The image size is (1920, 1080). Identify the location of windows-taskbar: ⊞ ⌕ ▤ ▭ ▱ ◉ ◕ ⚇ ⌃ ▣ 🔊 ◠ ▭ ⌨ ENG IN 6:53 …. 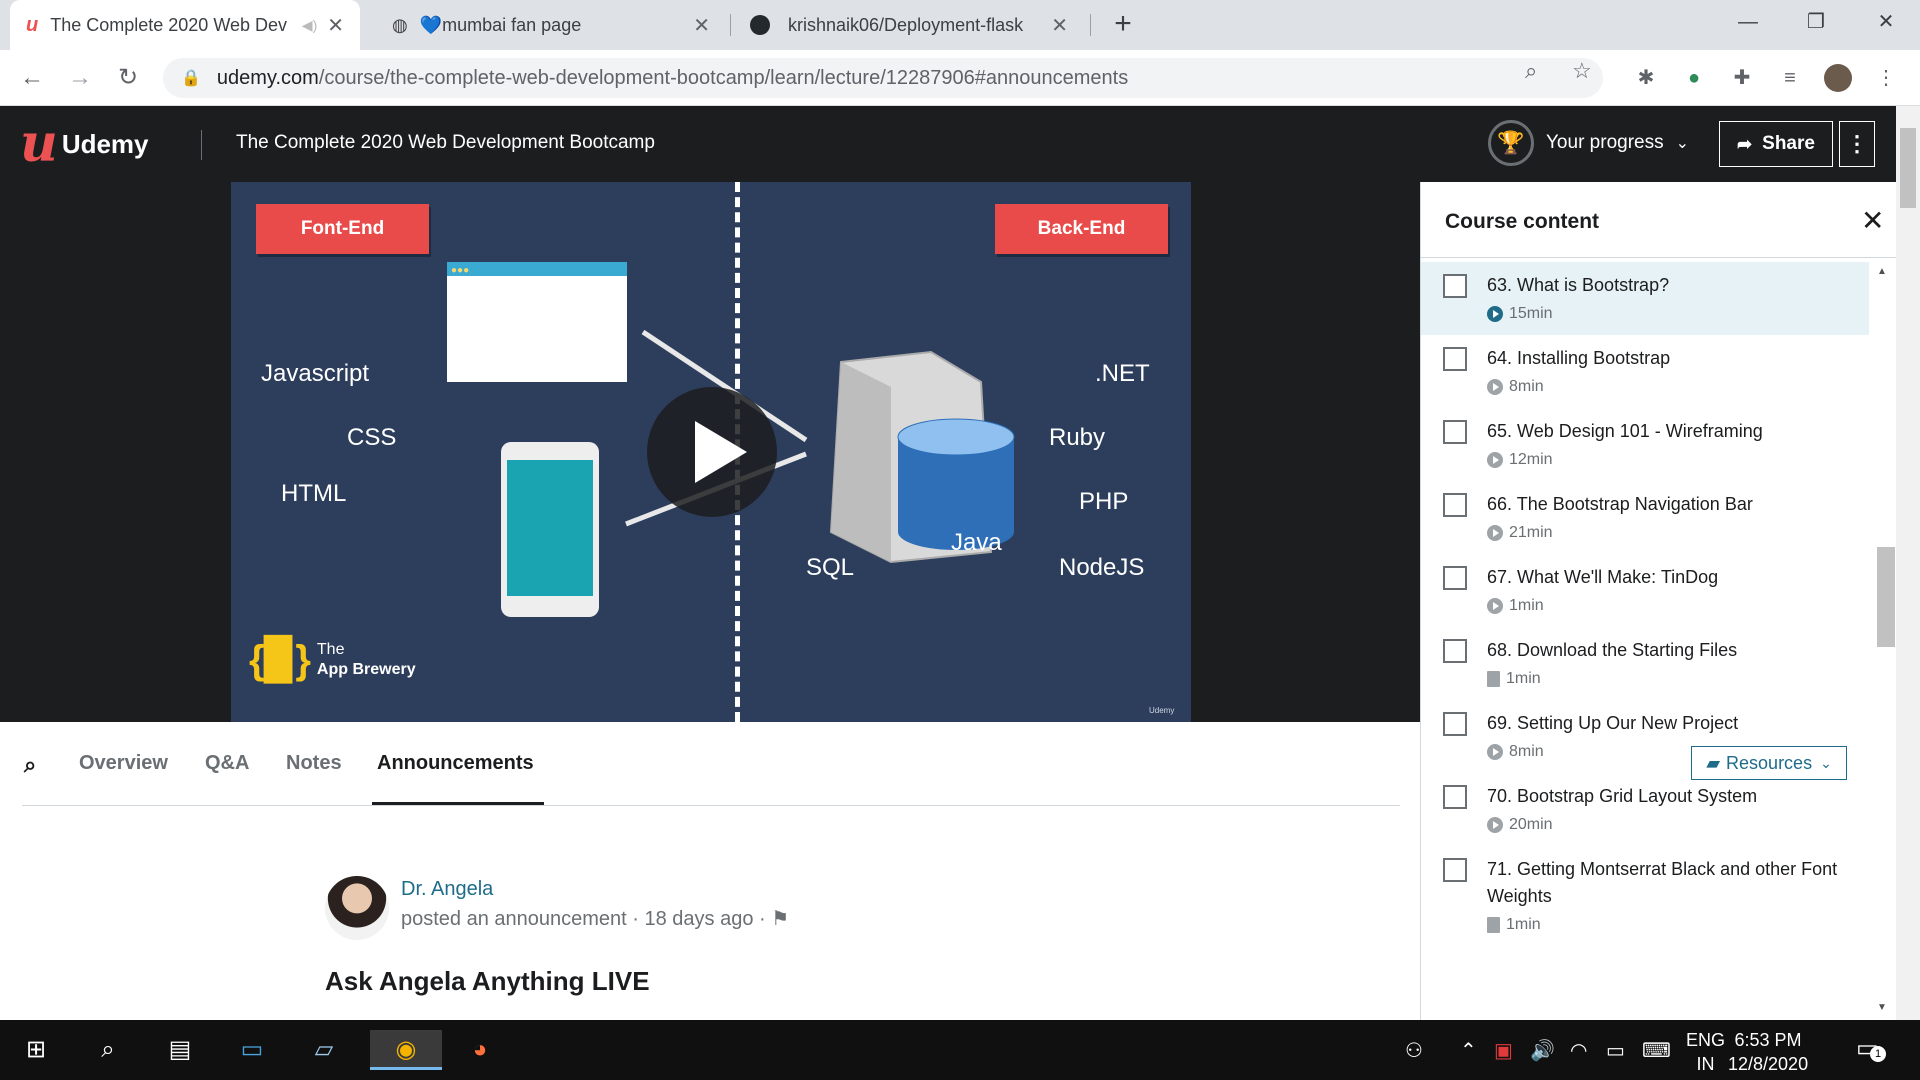
(960, 1050).